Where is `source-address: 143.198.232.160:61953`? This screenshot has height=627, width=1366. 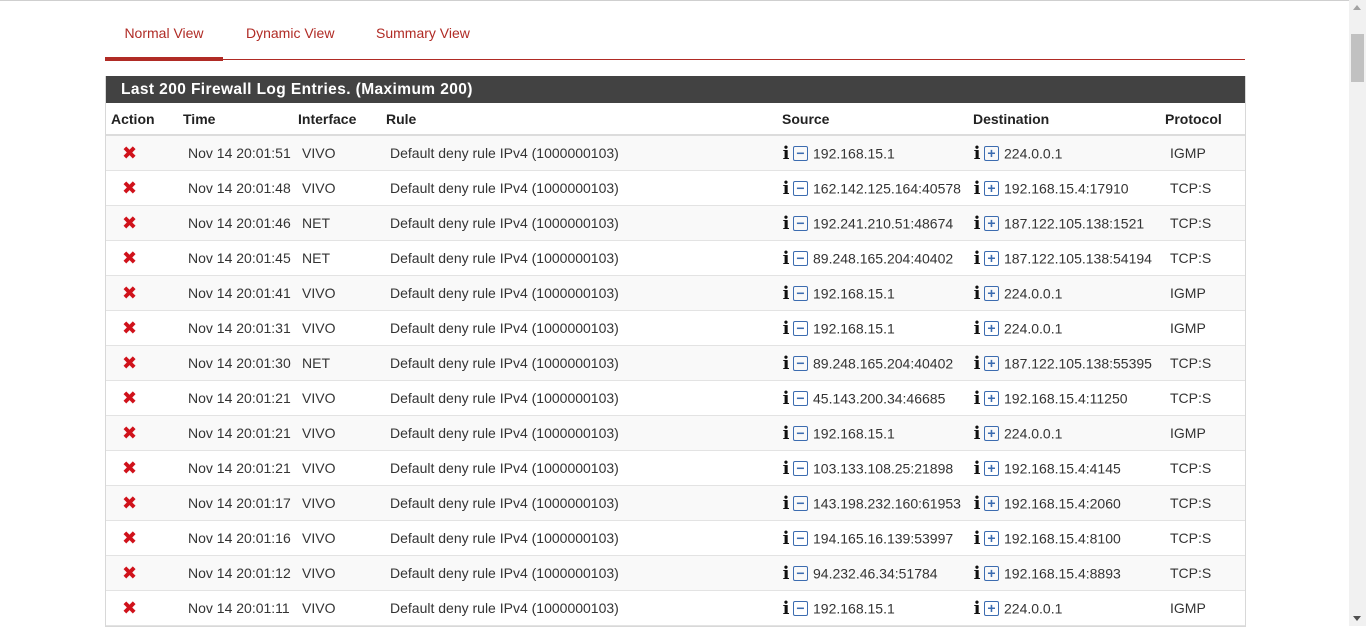
source-address: 143.198.232.160:61953 is located at coordinates (887, 503).